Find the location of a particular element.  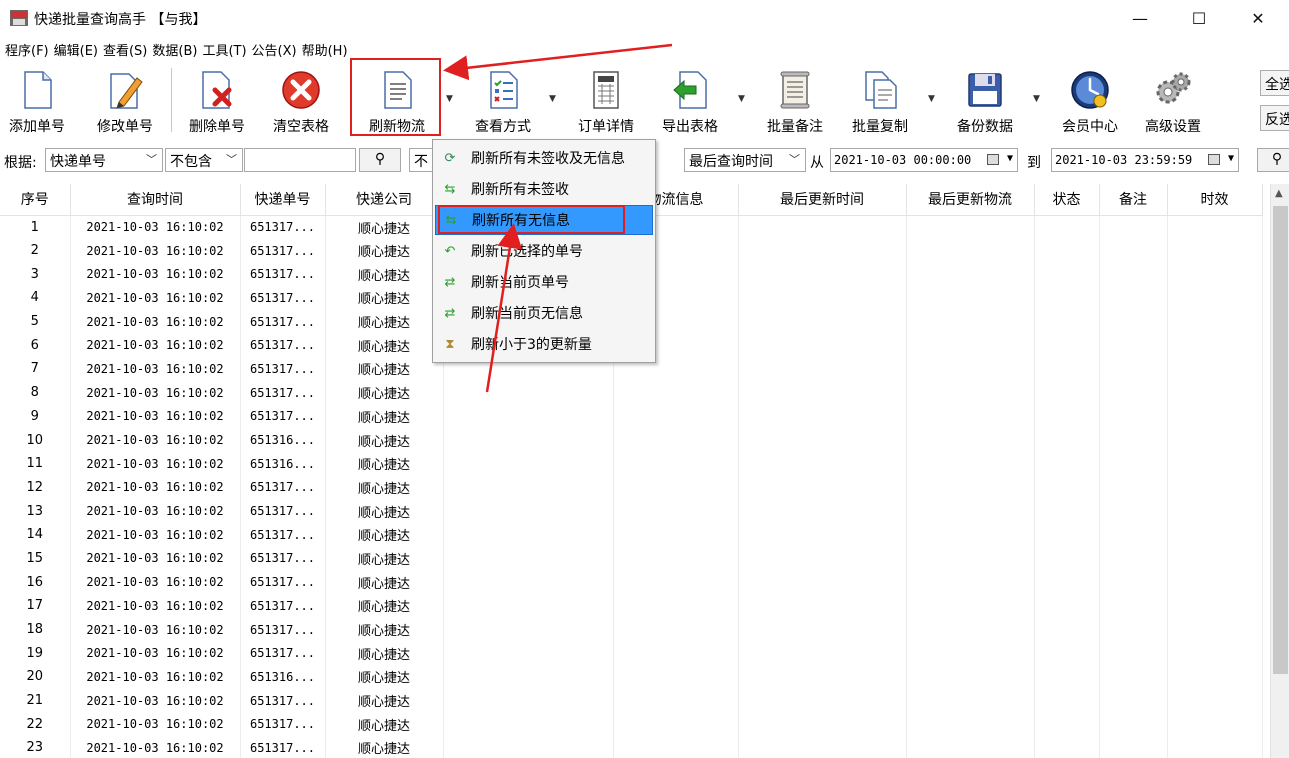

table-row: 23 2021-10-03 16:10:02 651317... 顺心捷达 is located at coordinates (631, 747).